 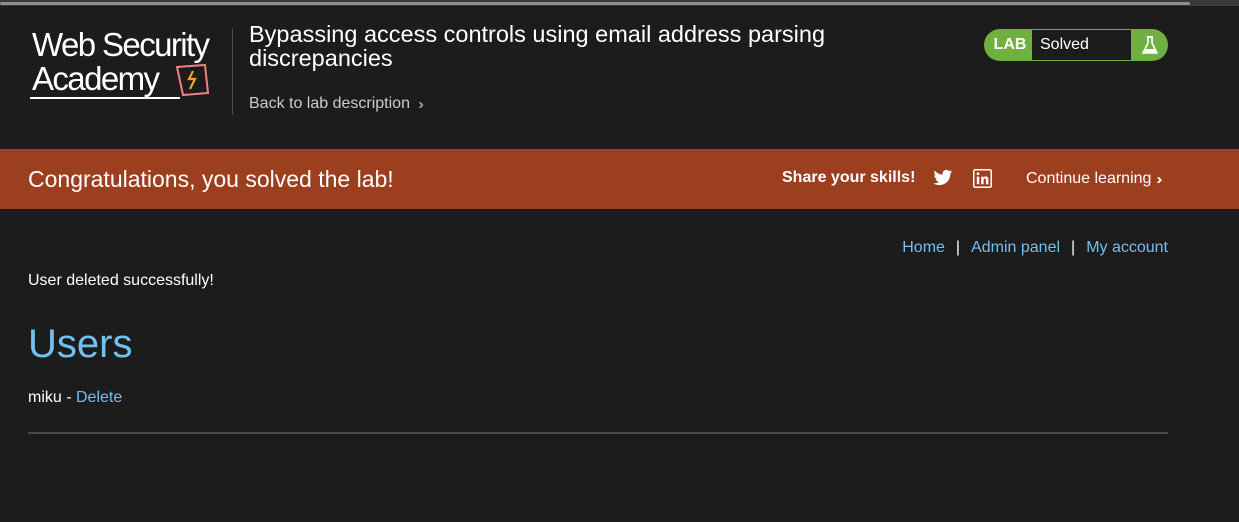 I want to click on web-security-academy-logo: Web Security Academy, so click(x=130, y=65).